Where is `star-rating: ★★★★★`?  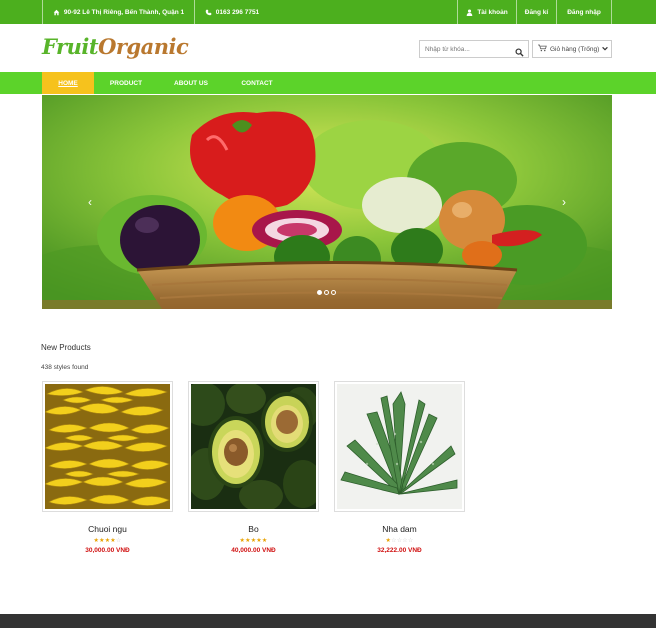
star-rating: ★★★★★ is located at coordinates (253, 540).